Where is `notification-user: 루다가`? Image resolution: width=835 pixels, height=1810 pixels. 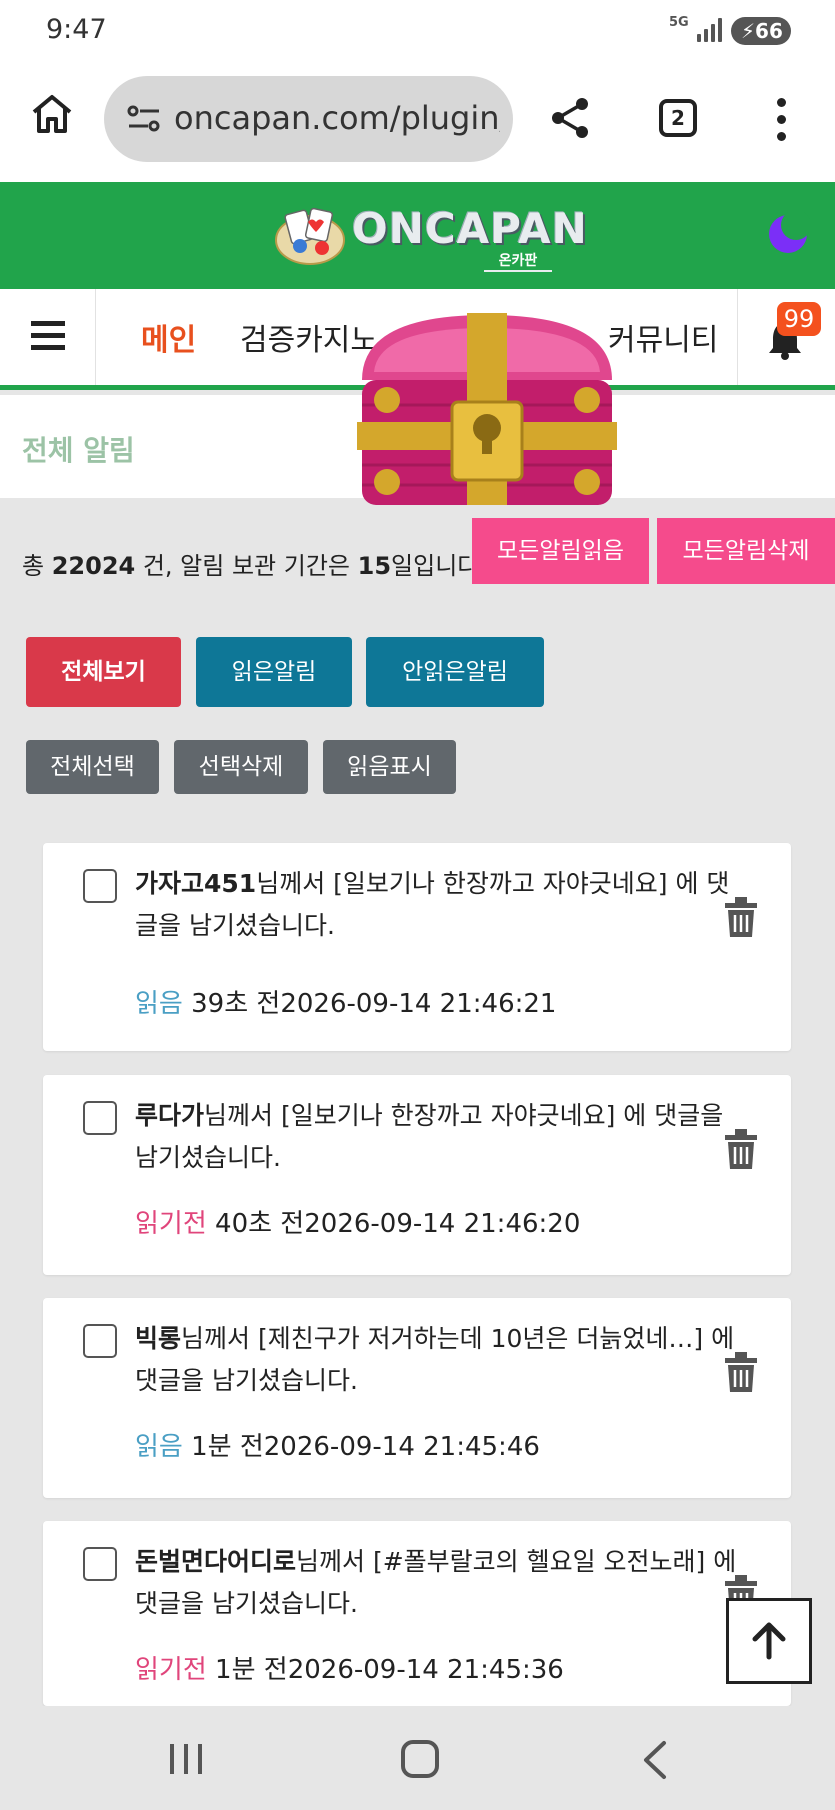 notification-user: 루다가 is located at coordinates (170, 1115).